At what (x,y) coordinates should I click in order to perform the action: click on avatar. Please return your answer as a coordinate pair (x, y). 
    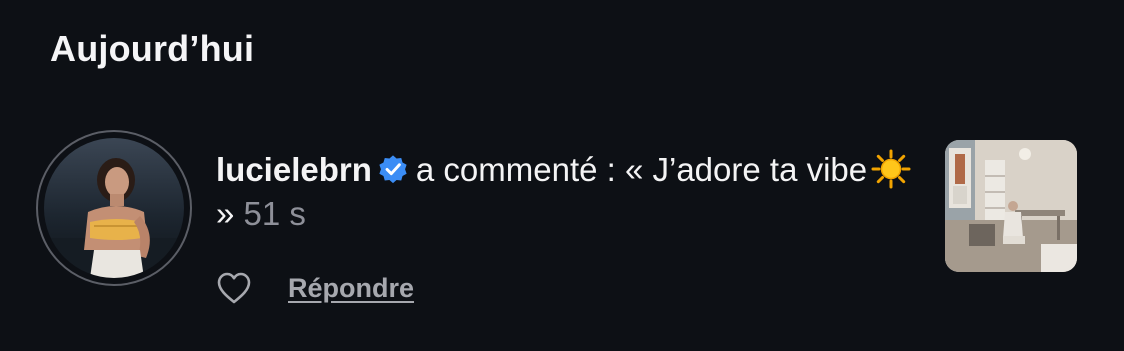
    Looking at the image, I should click on (114, 208).